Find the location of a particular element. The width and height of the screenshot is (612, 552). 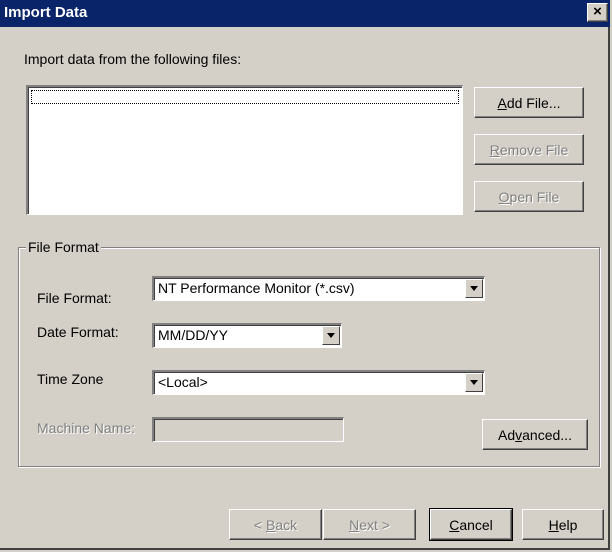

files-list-label: Import data from the following files: is located at coordinates (133, 59).